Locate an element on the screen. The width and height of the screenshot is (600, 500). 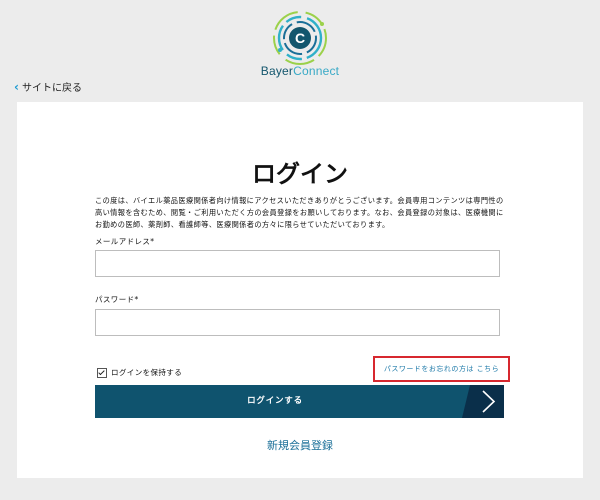
brand-name: BayerConnect is located at coordinates (300, 71).